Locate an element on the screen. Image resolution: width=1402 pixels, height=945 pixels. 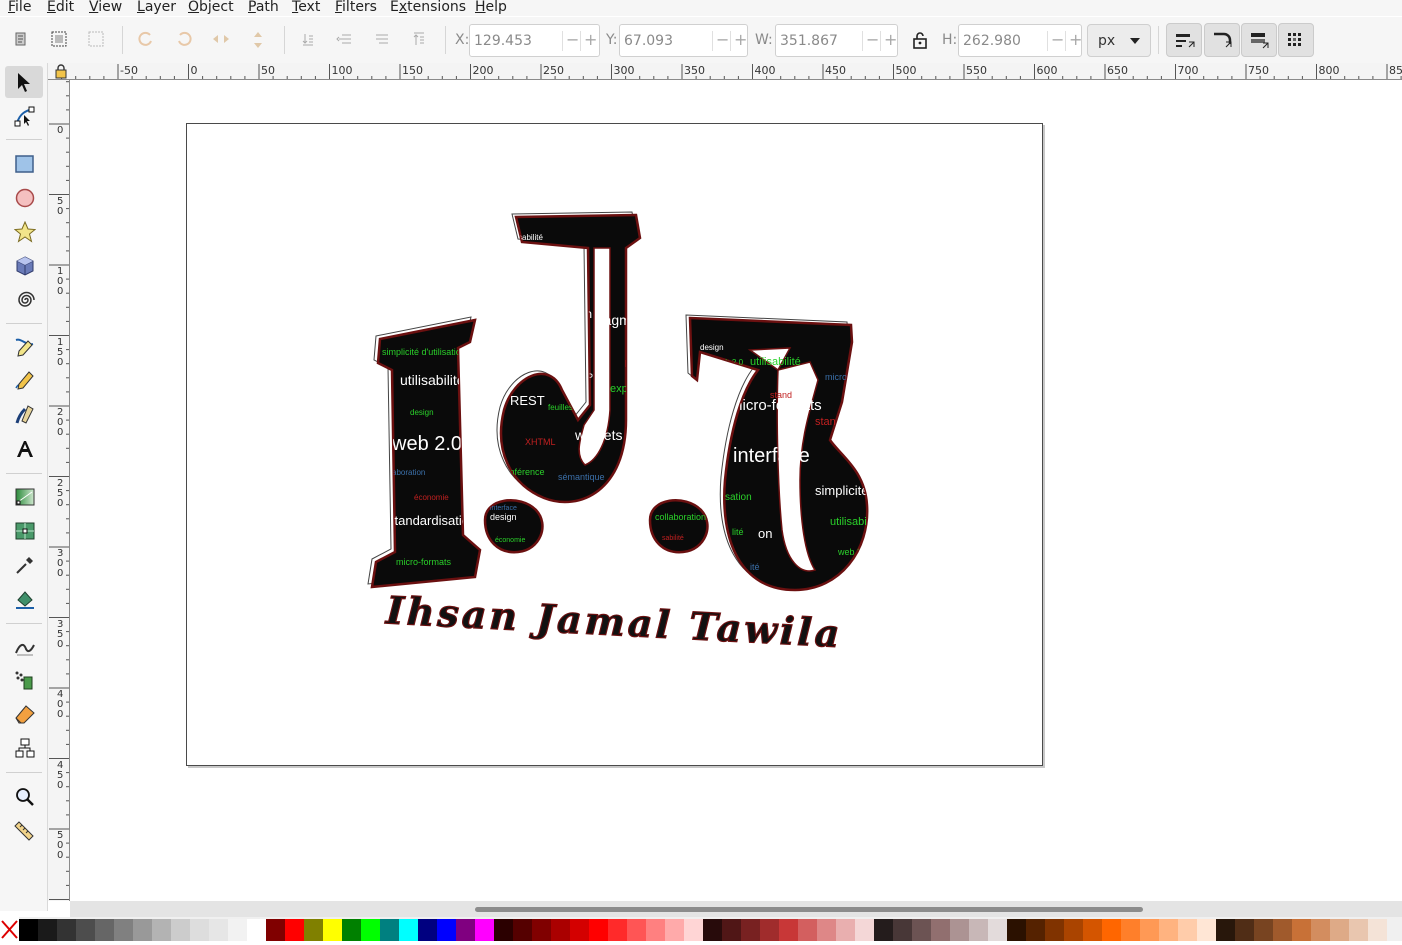
horizontal-scrollbar is located at coordinates (736, 909).